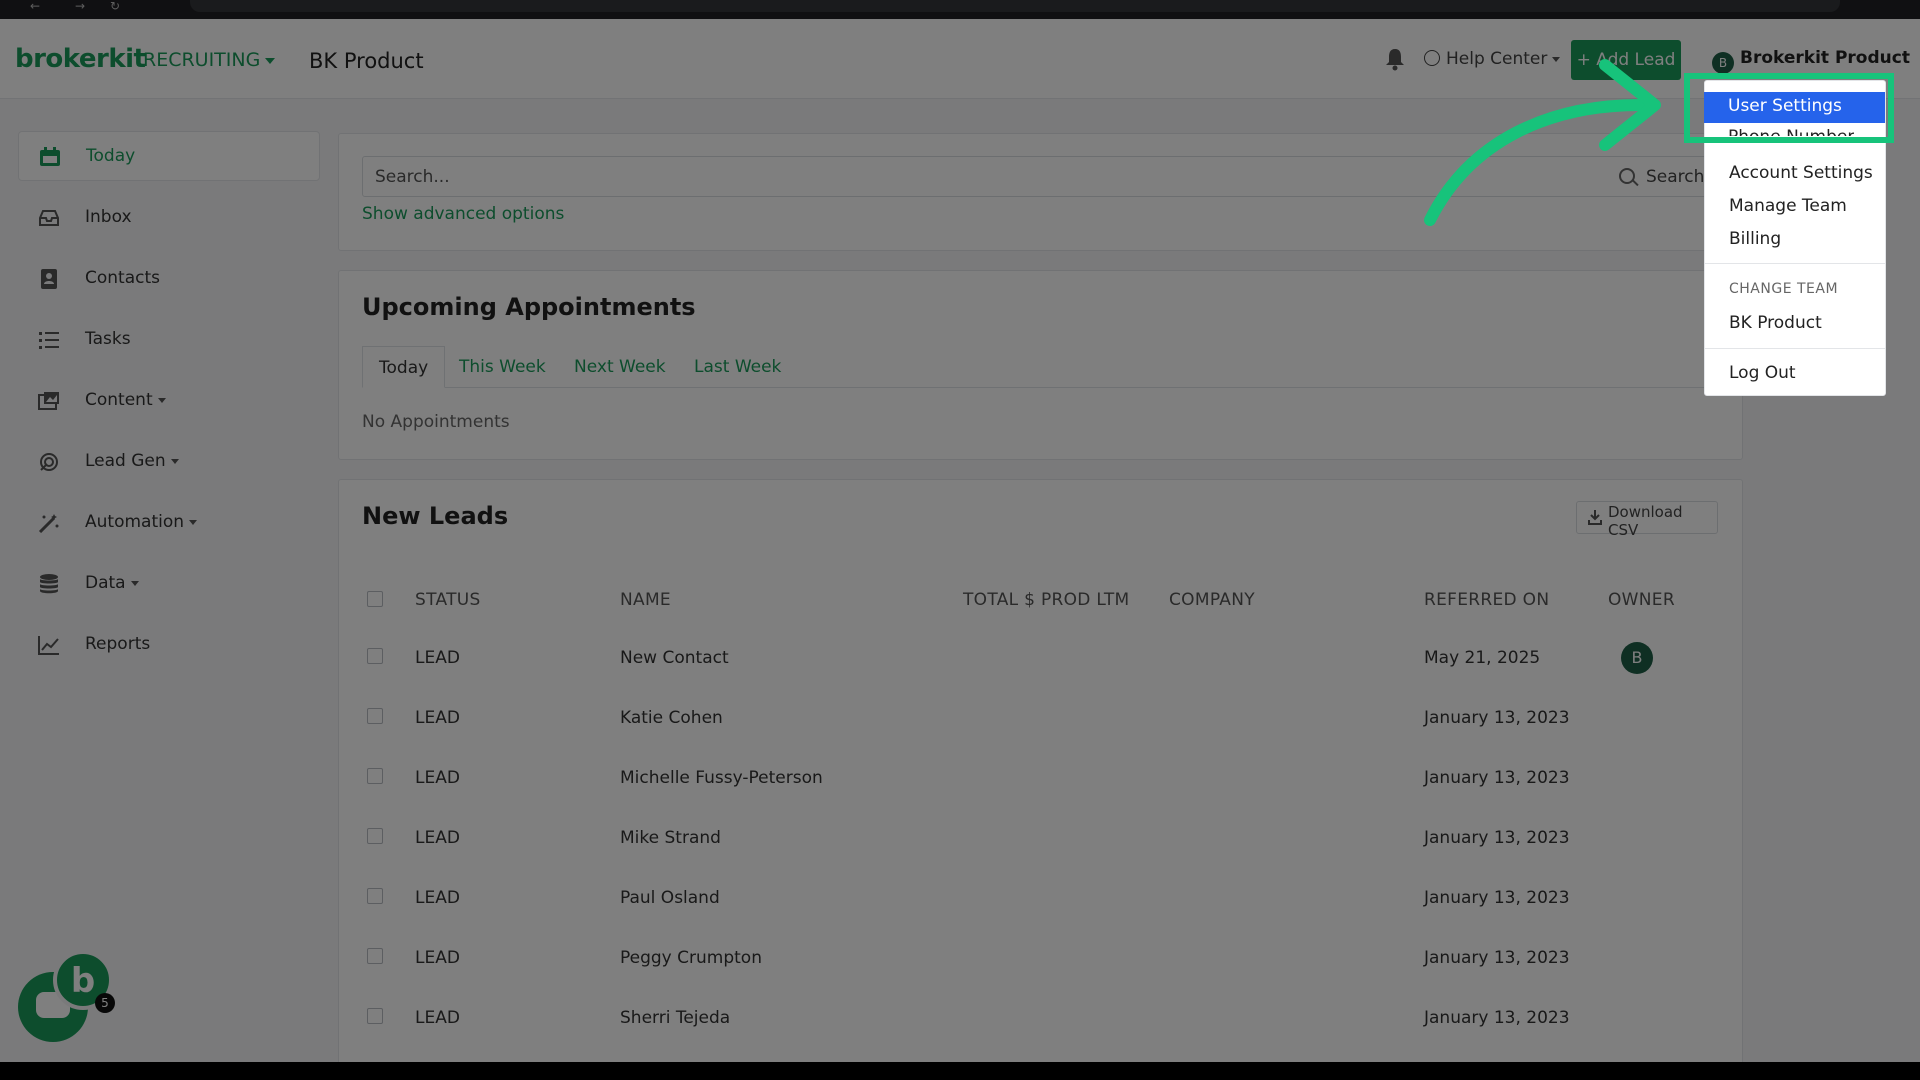 This screenshot has width=1920, height=1080. What do you see at coordinates (1542, 142) in the screenshot?
I see `pointer-arrow-icon` at bounding box center [1542, 142].